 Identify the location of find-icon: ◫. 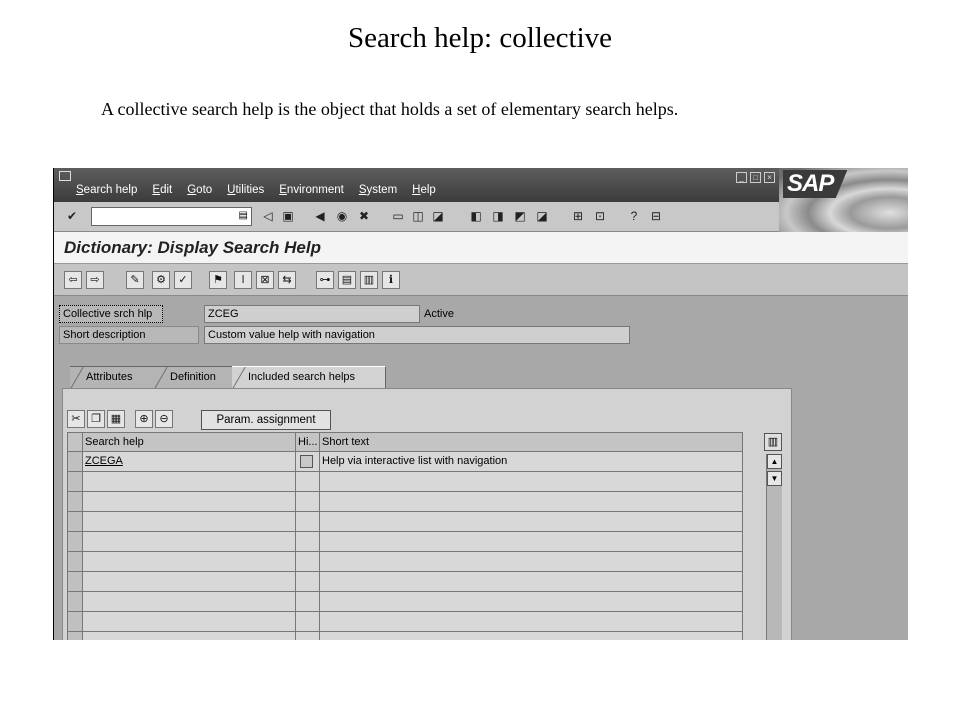
(418, 216).